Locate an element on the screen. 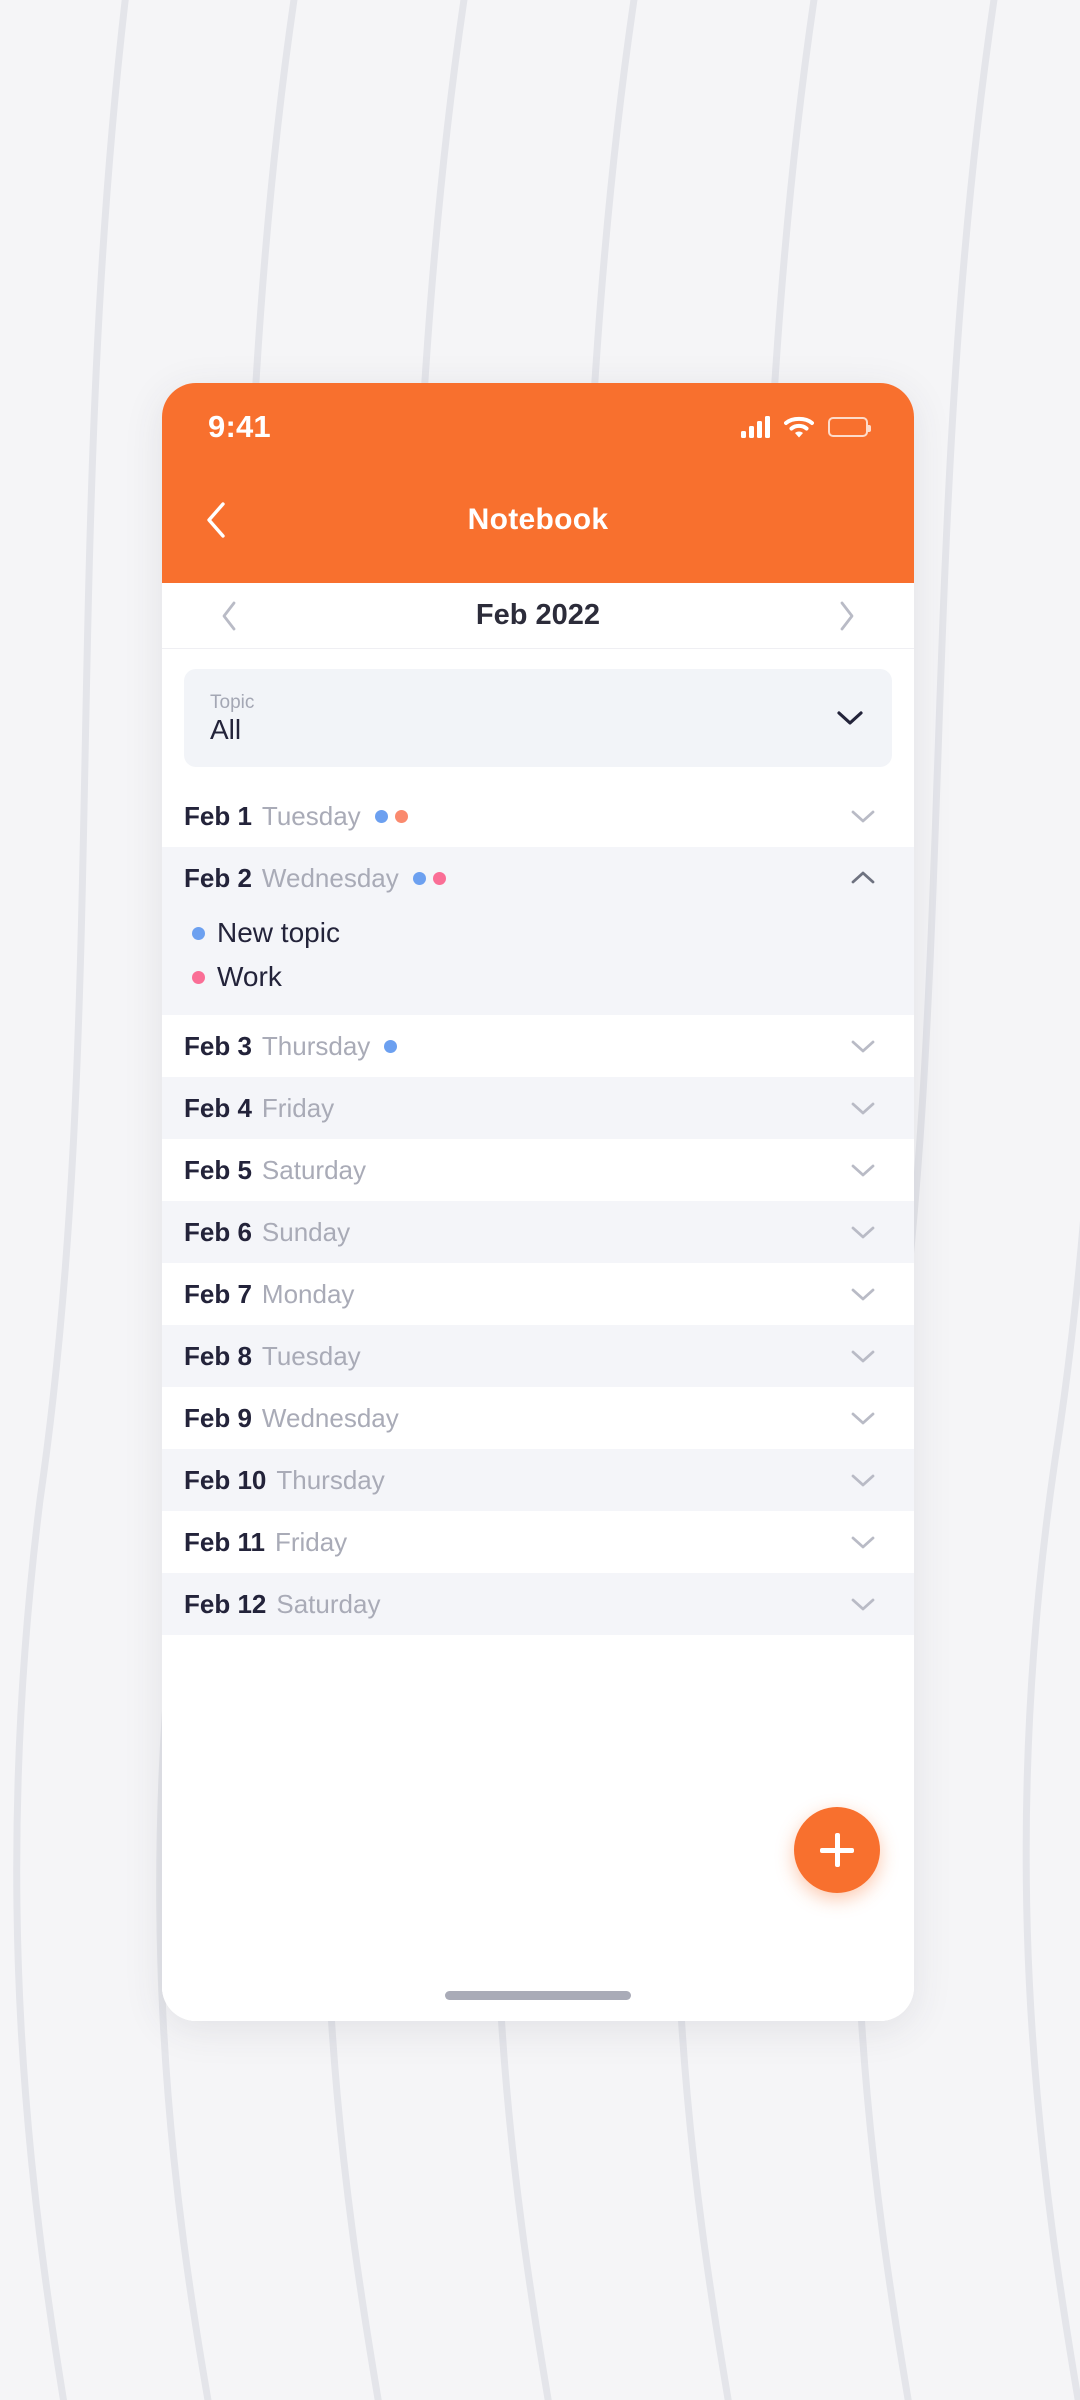 The height and width of the screenshot is (2400, 1080). day-row-content: Feb 9 Wednesday is located at coordinates (532, 1418).